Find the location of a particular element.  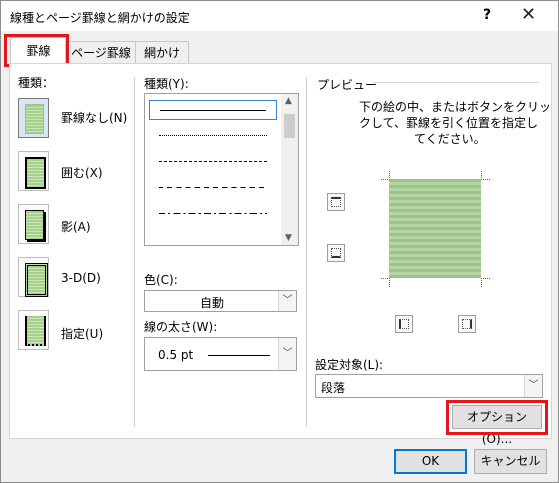

line-style-list: ▲ ▼ is located at coordinates (221, 169).